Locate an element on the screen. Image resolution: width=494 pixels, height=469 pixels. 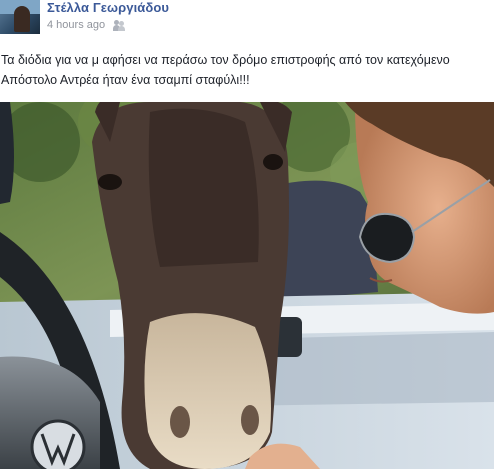
donkey-muzzle is located at coordinates (207, 391).